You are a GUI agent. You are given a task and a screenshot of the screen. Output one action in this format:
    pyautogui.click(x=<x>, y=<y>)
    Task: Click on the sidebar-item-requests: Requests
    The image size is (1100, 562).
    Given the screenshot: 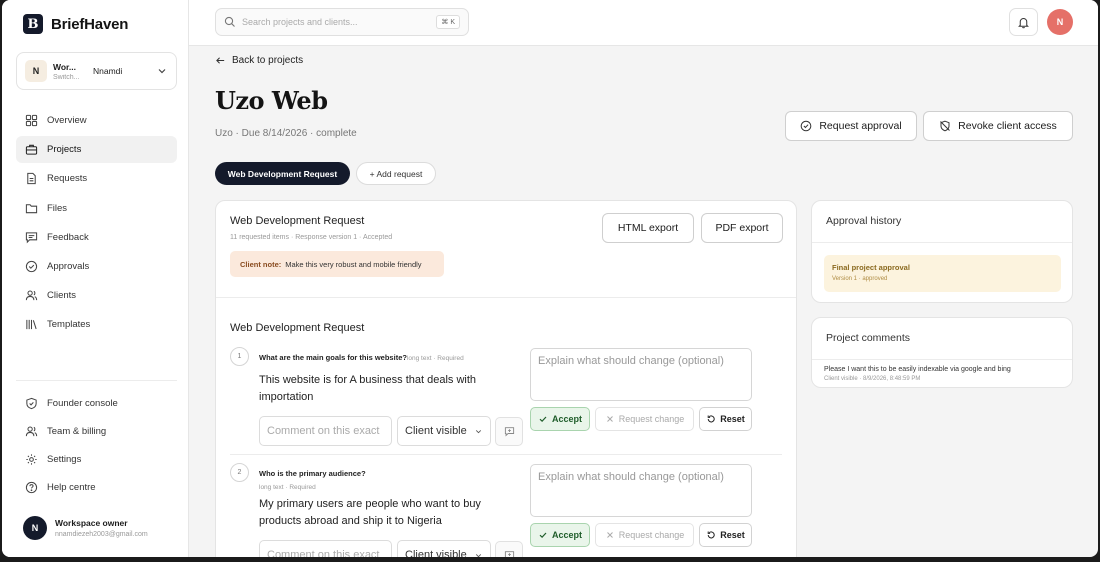 What is the action you would take?
    pyautogui.click(x=96, y=178)
    